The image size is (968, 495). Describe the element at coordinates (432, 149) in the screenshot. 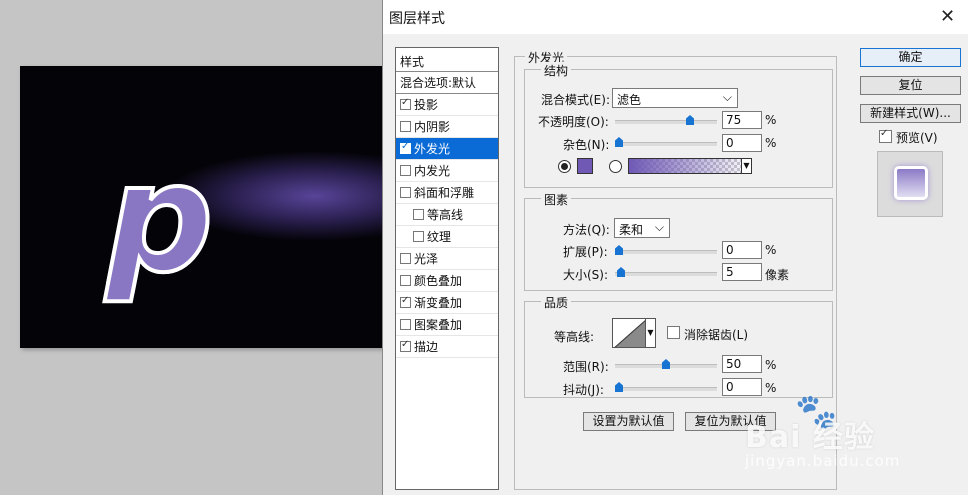

I see `style-item-label: 外发光` at that location.